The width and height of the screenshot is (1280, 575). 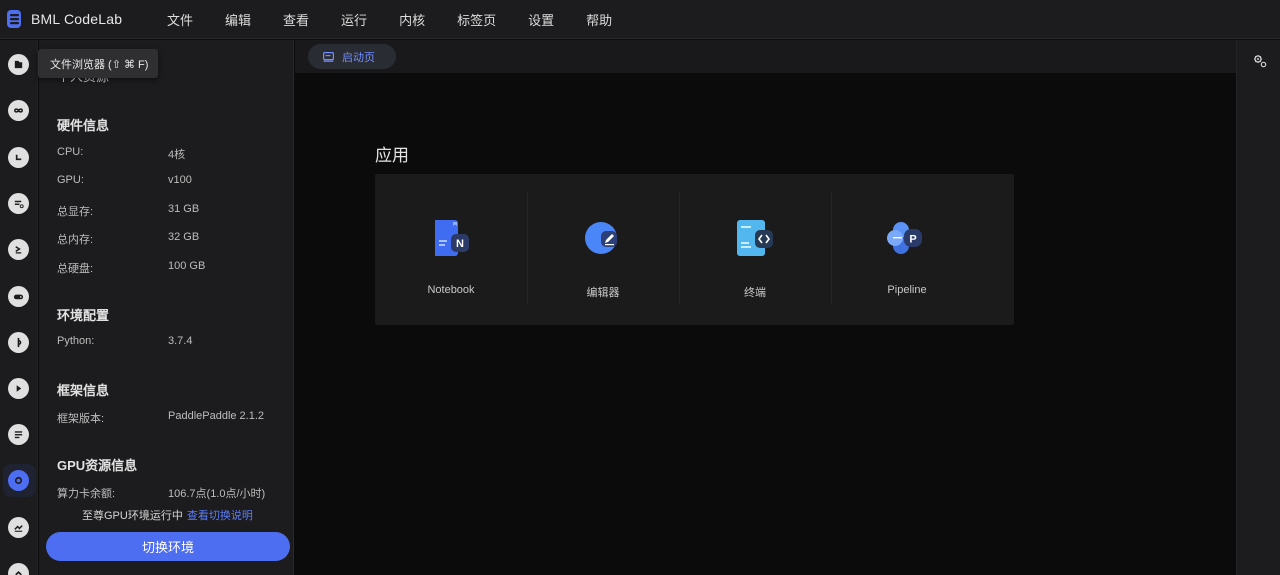 I want to click on infinity-icon, so click(x=18, y=110).